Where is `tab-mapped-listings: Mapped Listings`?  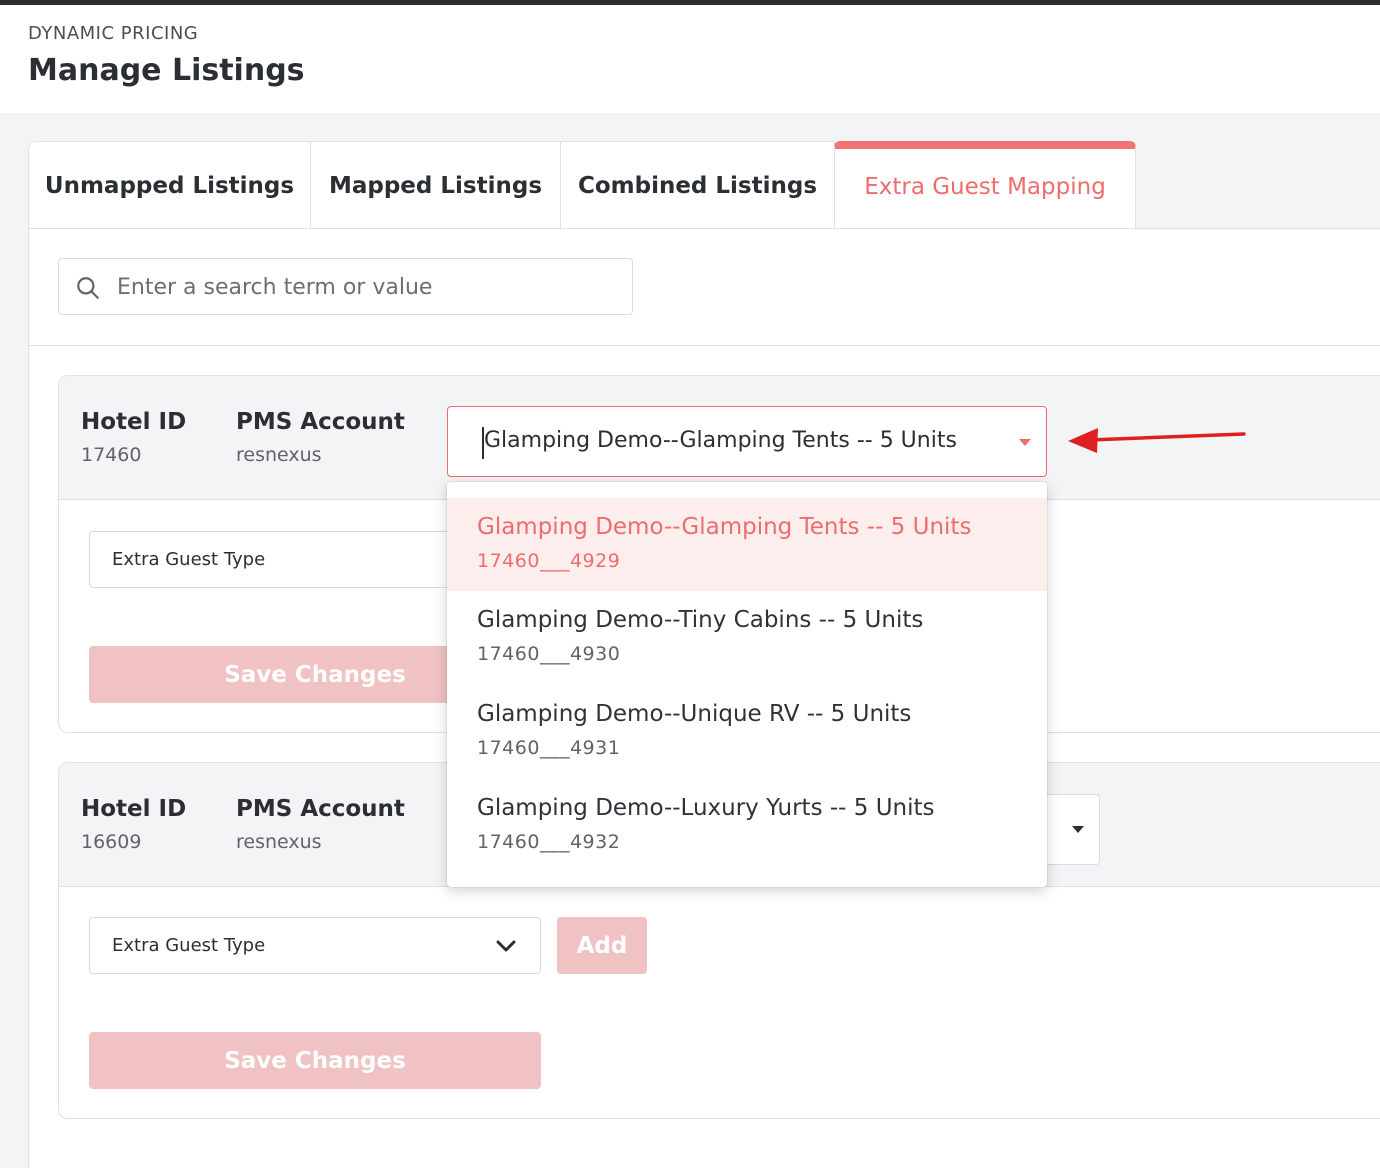 tab-mapped-listings: Mapped Listings is located at coordinates (435, 185).